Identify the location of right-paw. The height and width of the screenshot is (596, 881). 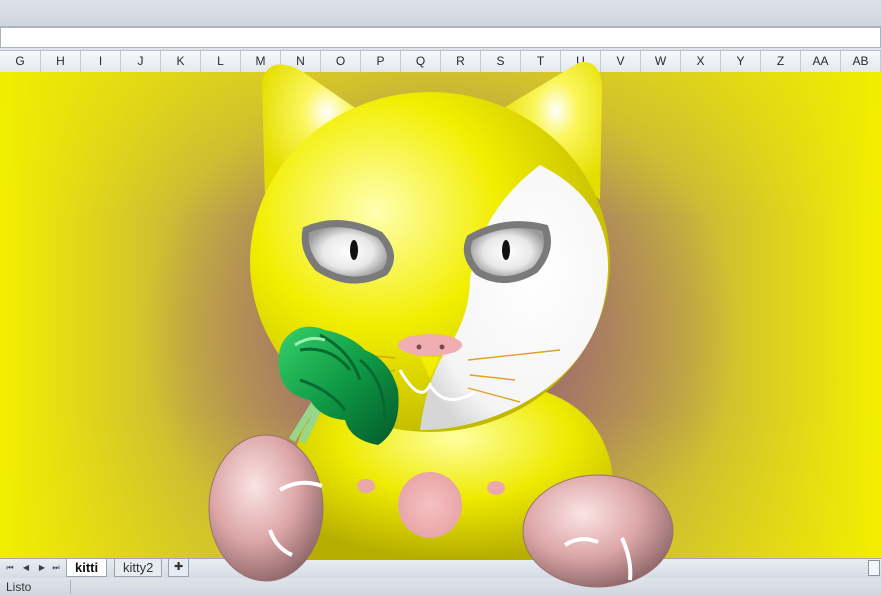
(598, 531).